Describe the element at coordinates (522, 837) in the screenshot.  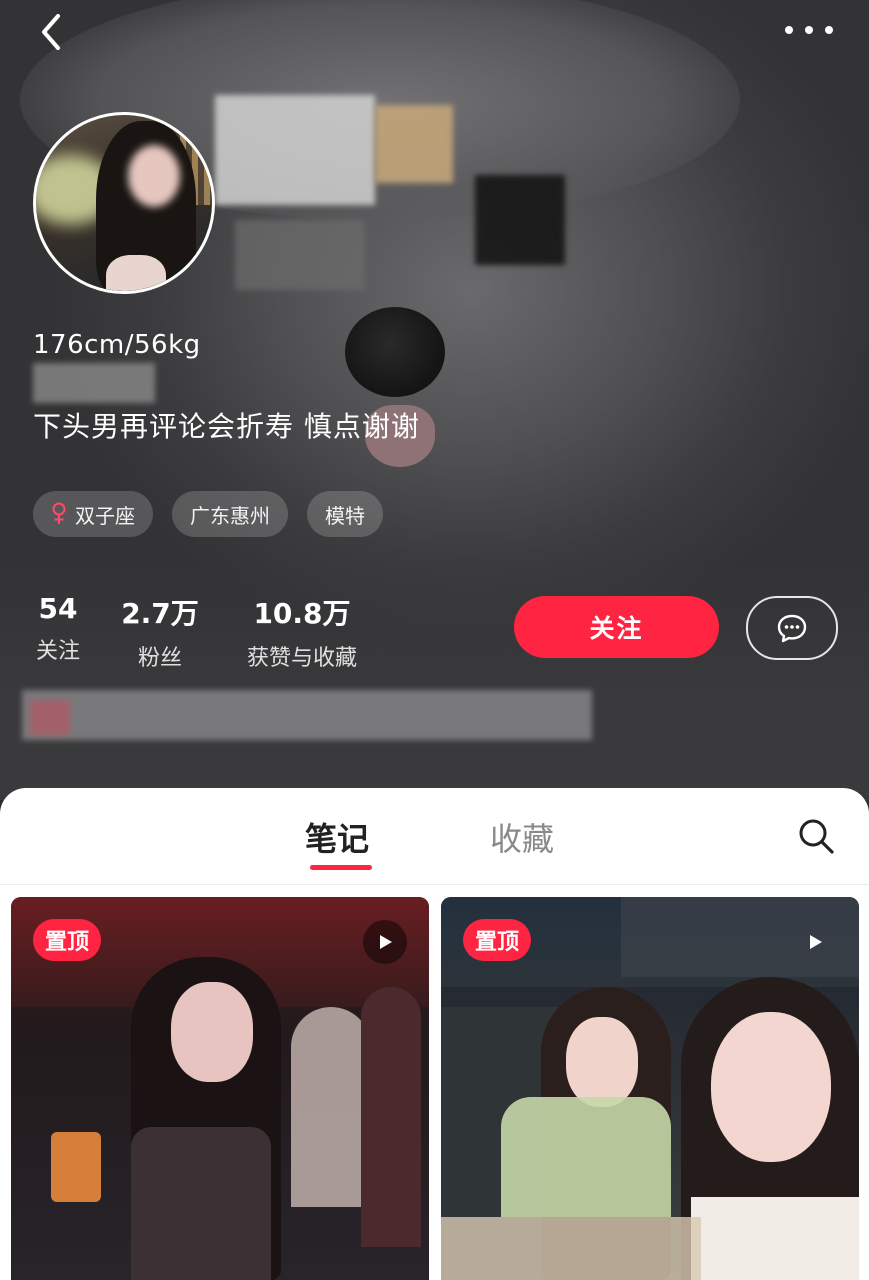
I see `tab-collections: 收藏` at that location.